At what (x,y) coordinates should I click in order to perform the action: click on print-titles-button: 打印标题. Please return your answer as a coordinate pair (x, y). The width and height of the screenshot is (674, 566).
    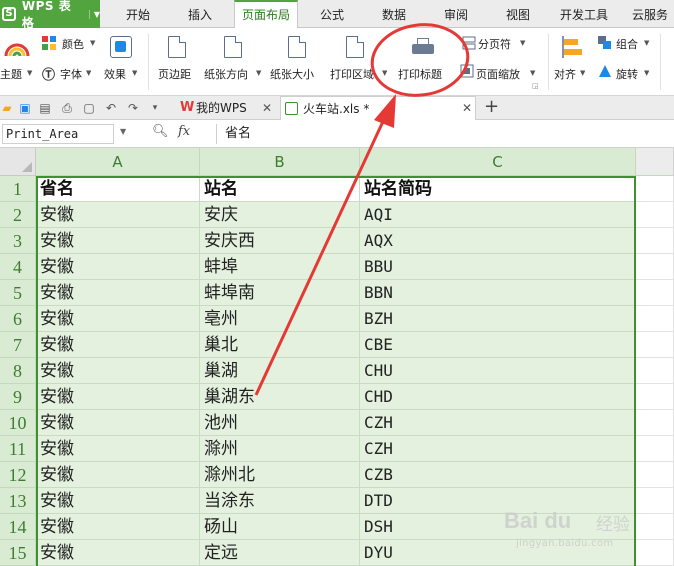
    Looking at the image, I should click on (420, 74).